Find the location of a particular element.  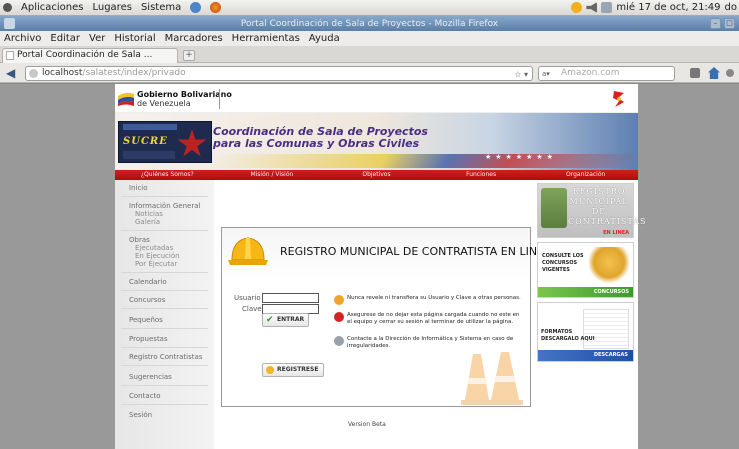

sidebar-item-noticias: Noticias is located at coordinates (149, 214).